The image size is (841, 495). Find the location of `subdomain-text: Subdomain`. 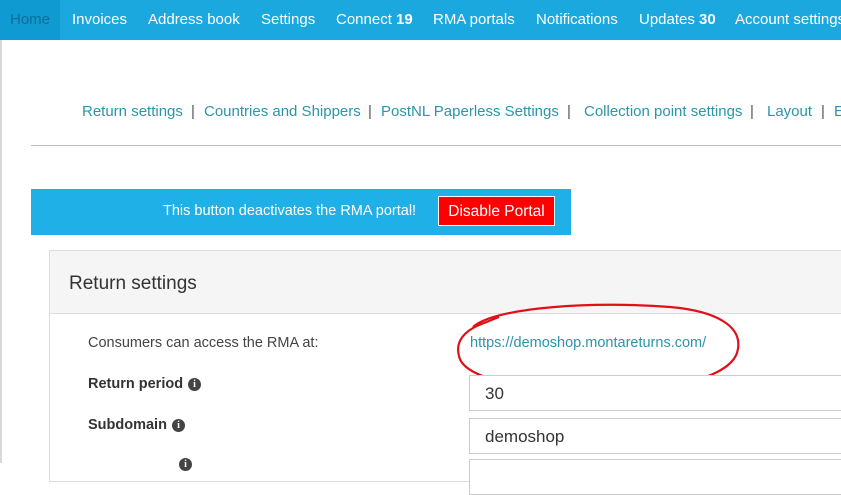

subdomain-text: Subdomain is located at coordinates (127, 425).